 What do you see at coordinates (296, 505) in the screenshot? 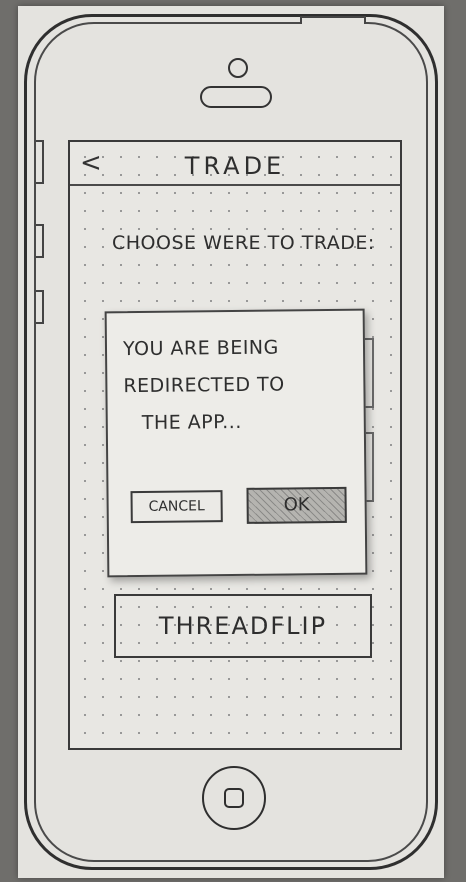
I see `ok-button: OK` at bounding box center [296, 505].